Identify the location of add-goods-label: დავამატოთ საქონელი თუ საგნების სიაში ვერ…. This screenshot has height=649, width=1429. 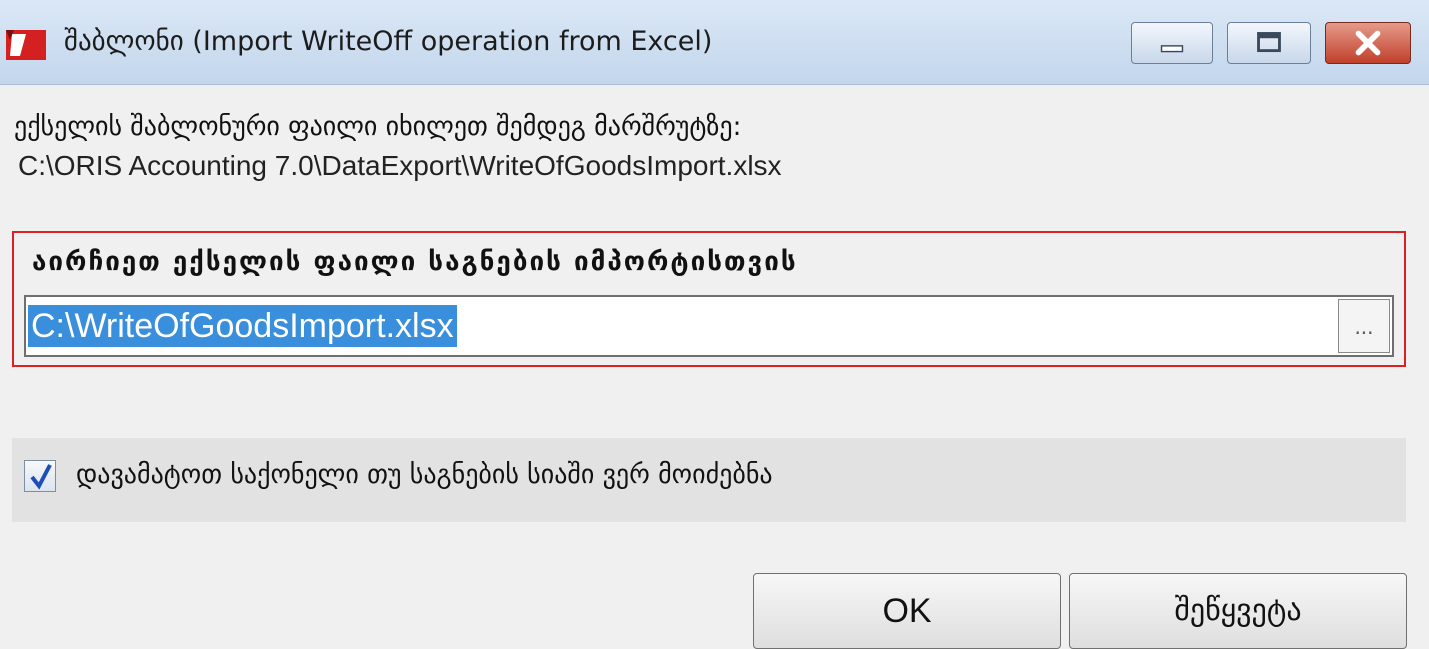
(424, 475).